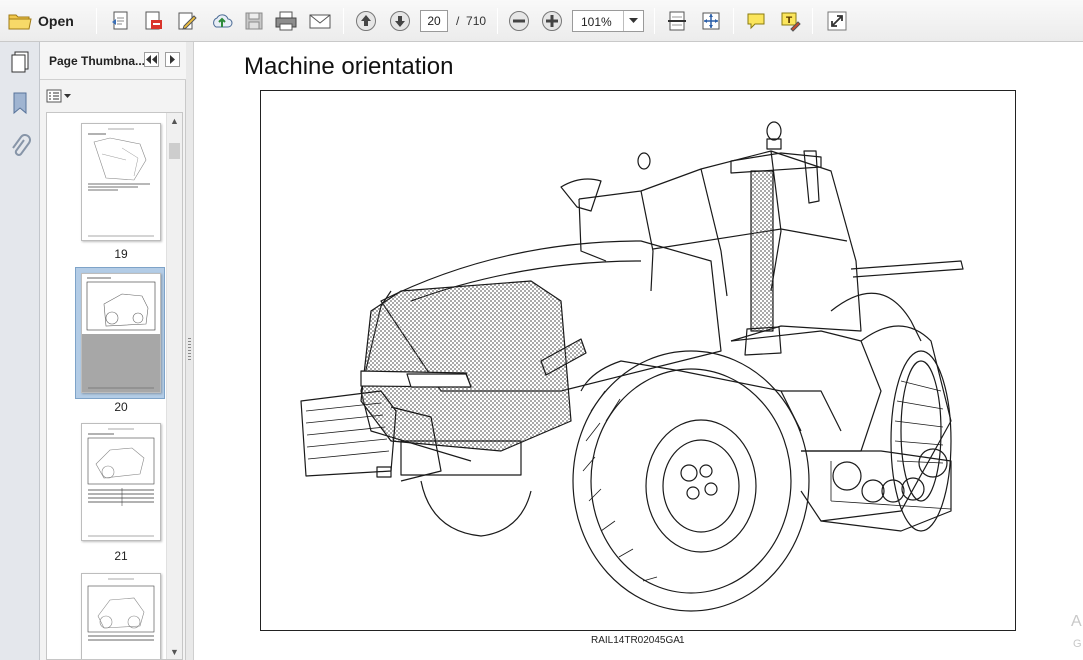 This screenshot has width=1083, height=660. What do you see at coordinates (20, 22) in the screenshot?
I see `folder-icon` at bounding box center [20, 22].